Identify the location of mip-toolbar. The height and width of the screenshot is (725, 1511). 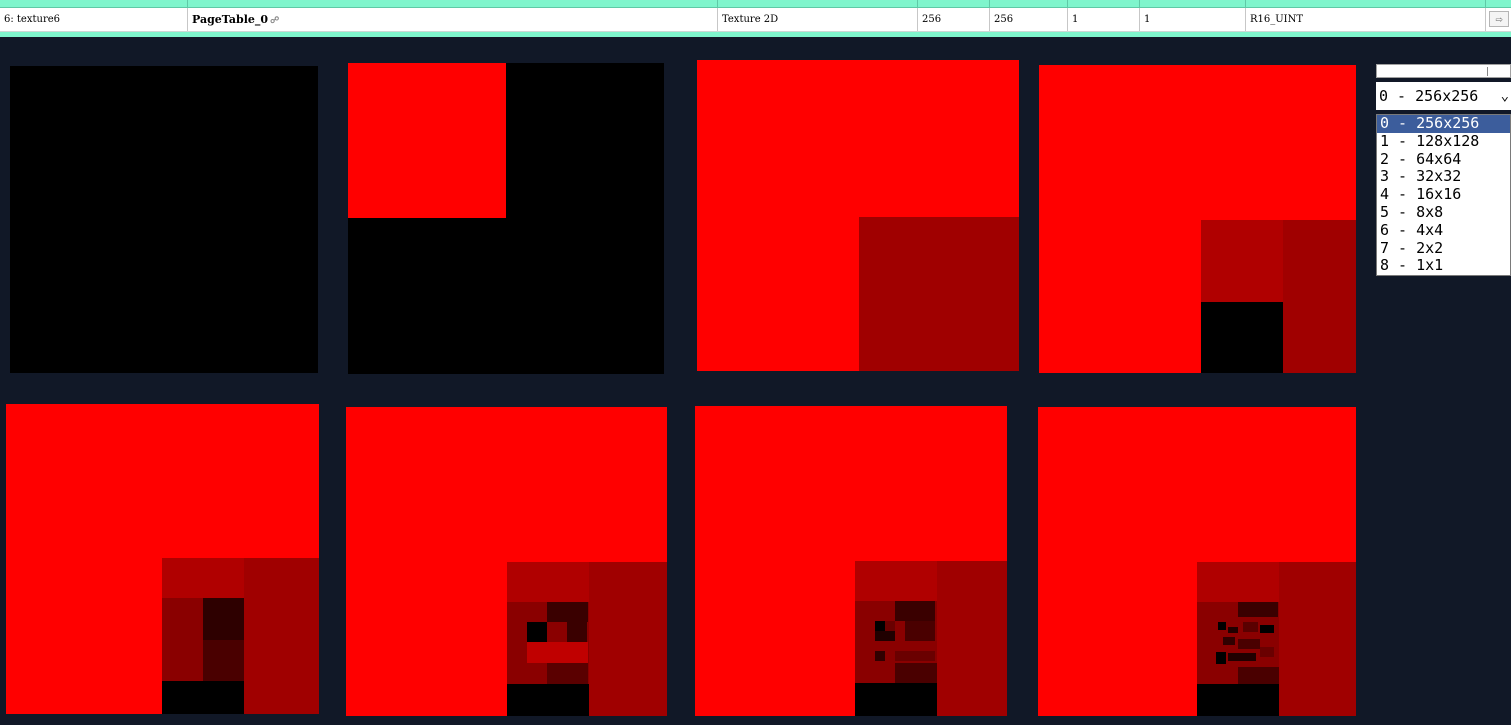
(1443, 71).